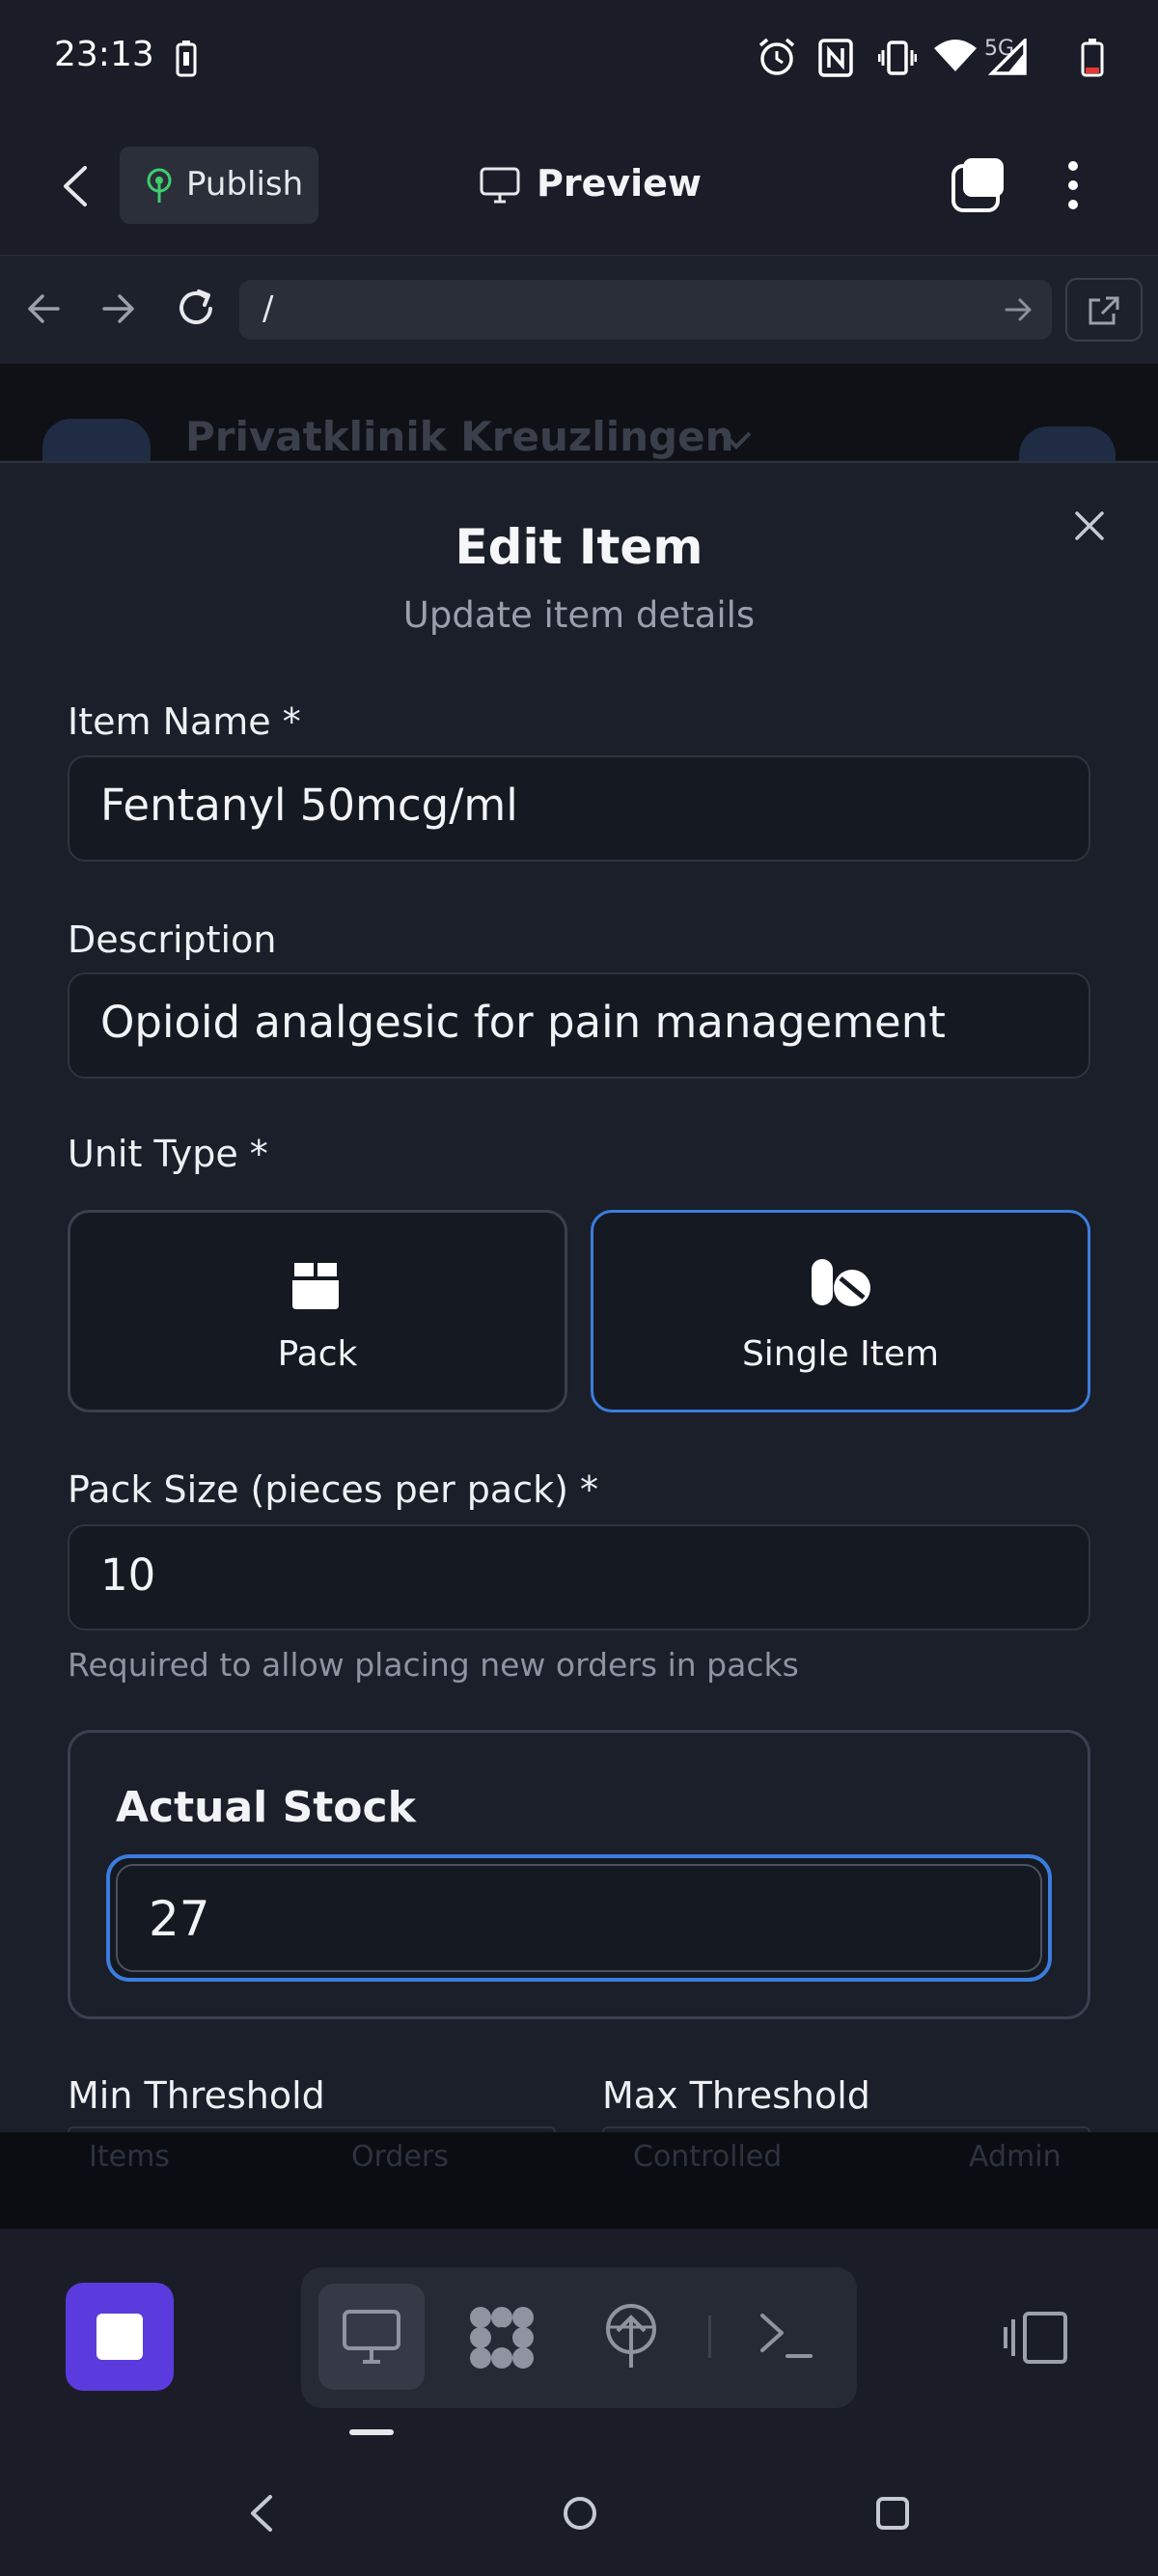 This screenshot has height=2576, width=1158. Describe the element at coordinates (317, 1354) in the screenshot. I see `unit-type-pack-label: Pack` at that location.